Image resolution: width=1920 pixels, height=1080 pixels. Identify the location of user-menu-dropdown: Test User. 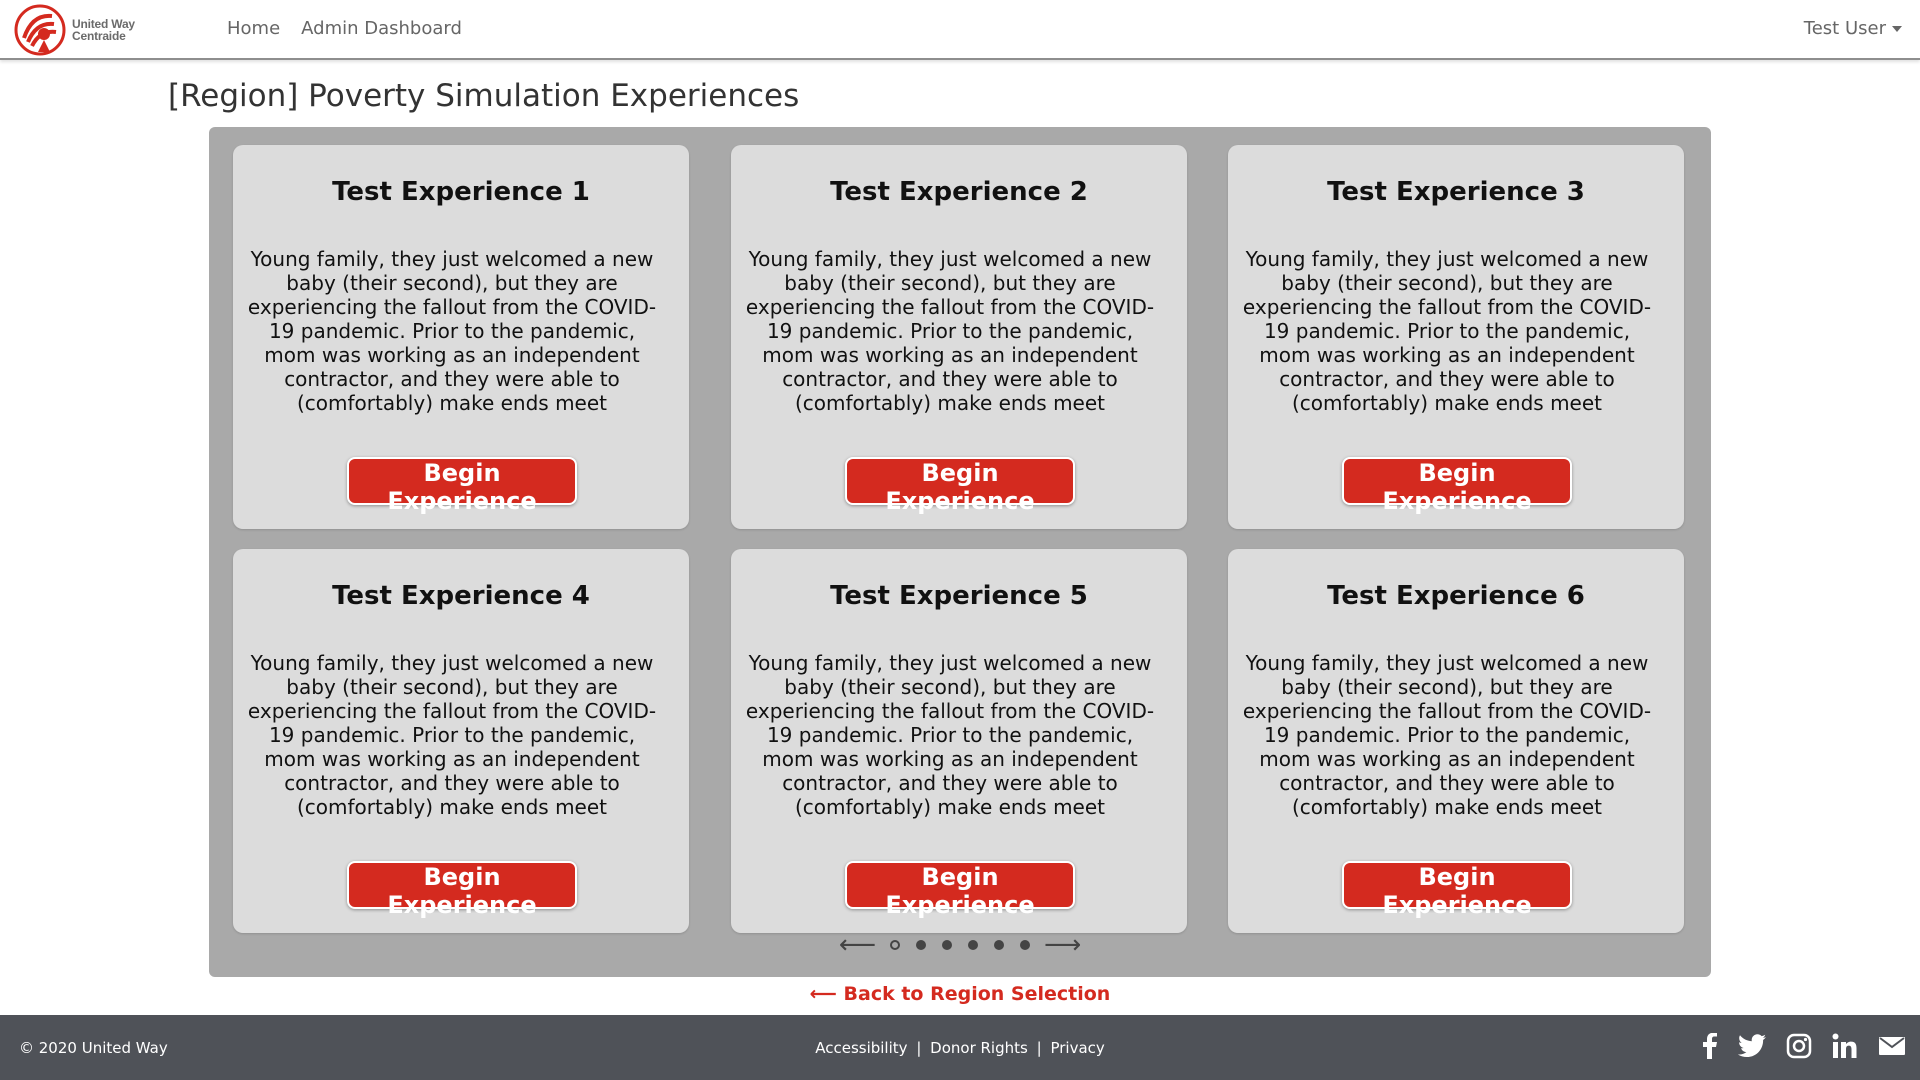
(1853, 28).